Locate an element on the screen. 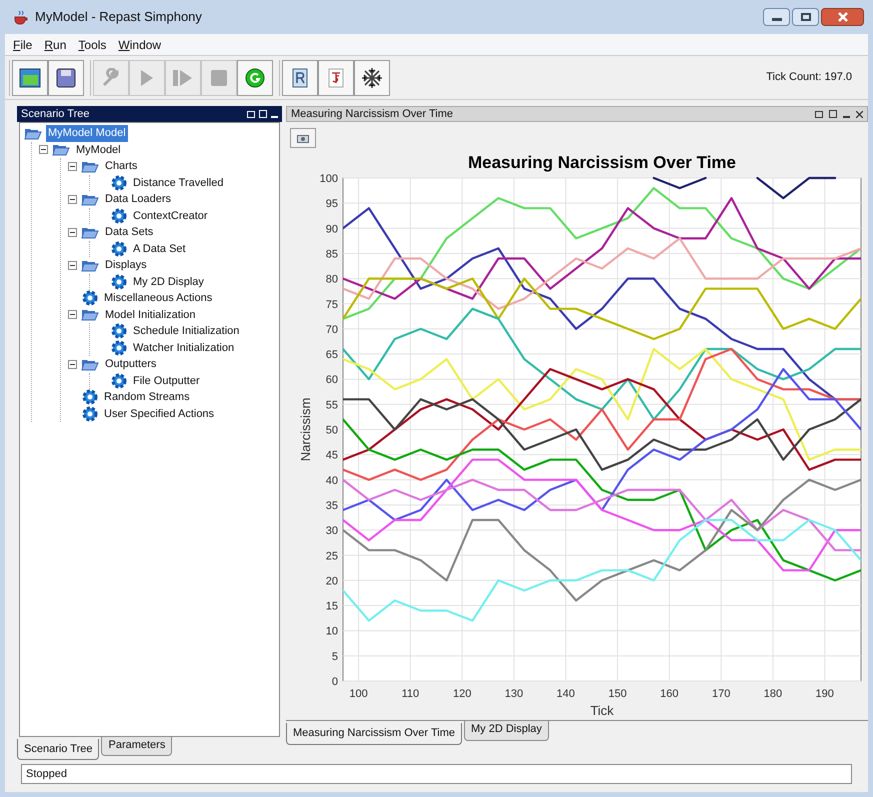 Image resolution: width=873 pixels, height=797 pixels. tree-item: Data Loaders is located at coordinates (138, 199).